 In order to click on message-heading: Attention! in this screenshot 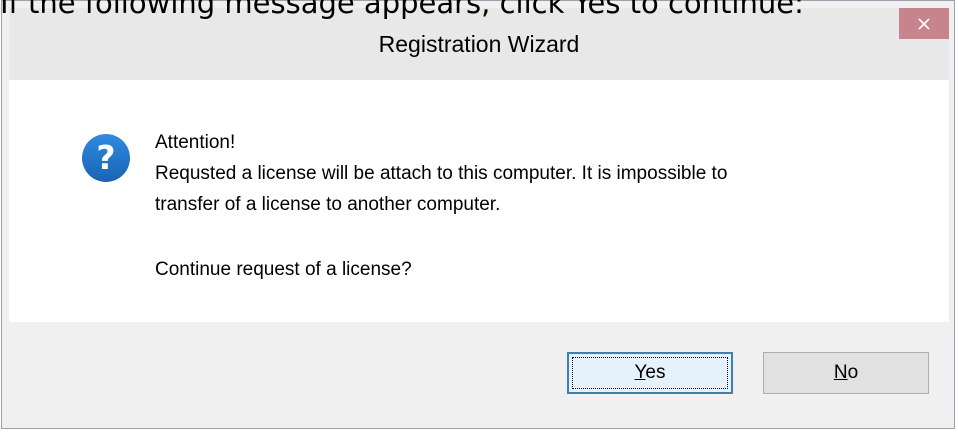, I will do `click(195, 142)`.